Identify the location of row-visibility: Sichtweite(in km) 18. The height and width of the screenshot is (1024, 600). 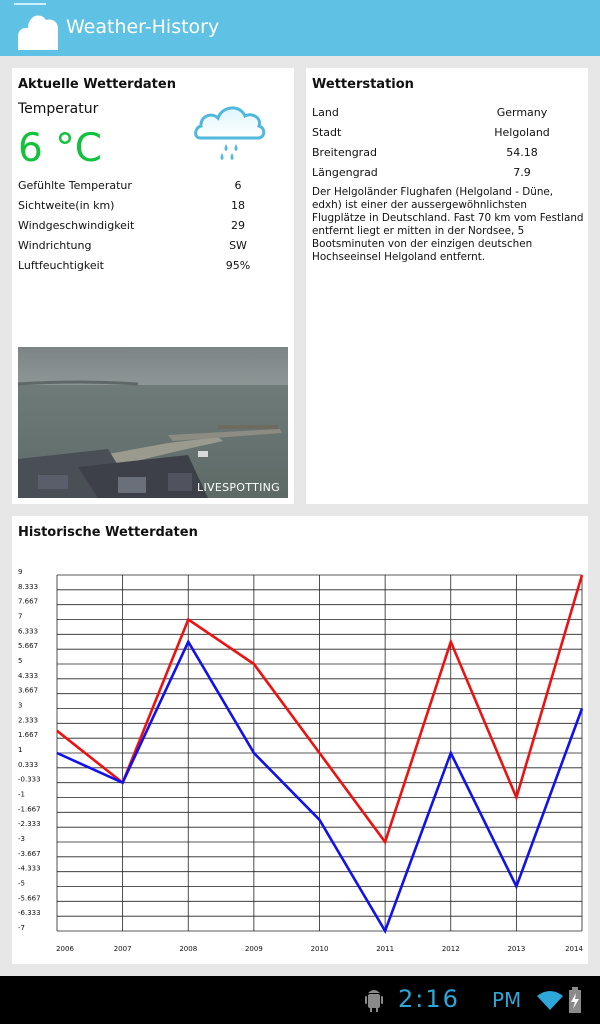
(153, 209).